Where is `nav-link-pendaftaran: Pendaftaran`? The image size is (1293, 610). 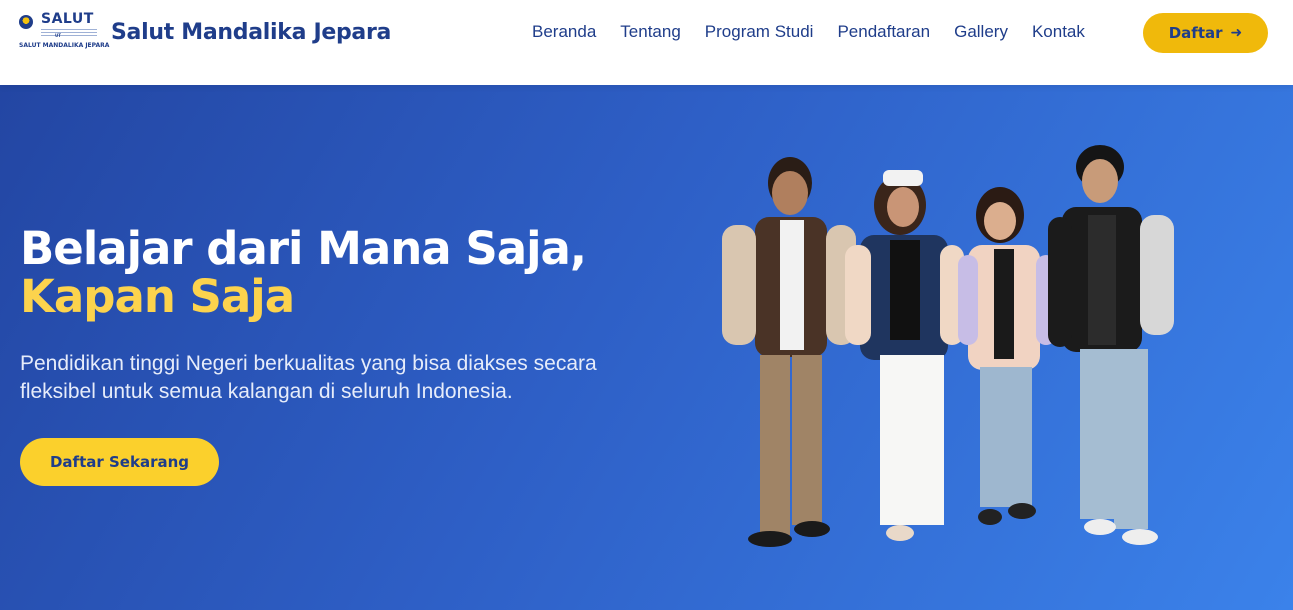
nav-link-pendaftaran: Pendaftaran is located at coordinates (883, 32).